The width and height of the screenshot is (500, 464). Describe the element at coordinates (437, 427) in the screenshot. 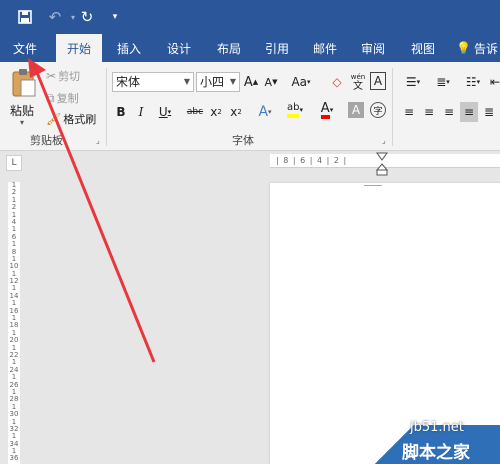

I see `watermark-site: jb51.net` at that location.